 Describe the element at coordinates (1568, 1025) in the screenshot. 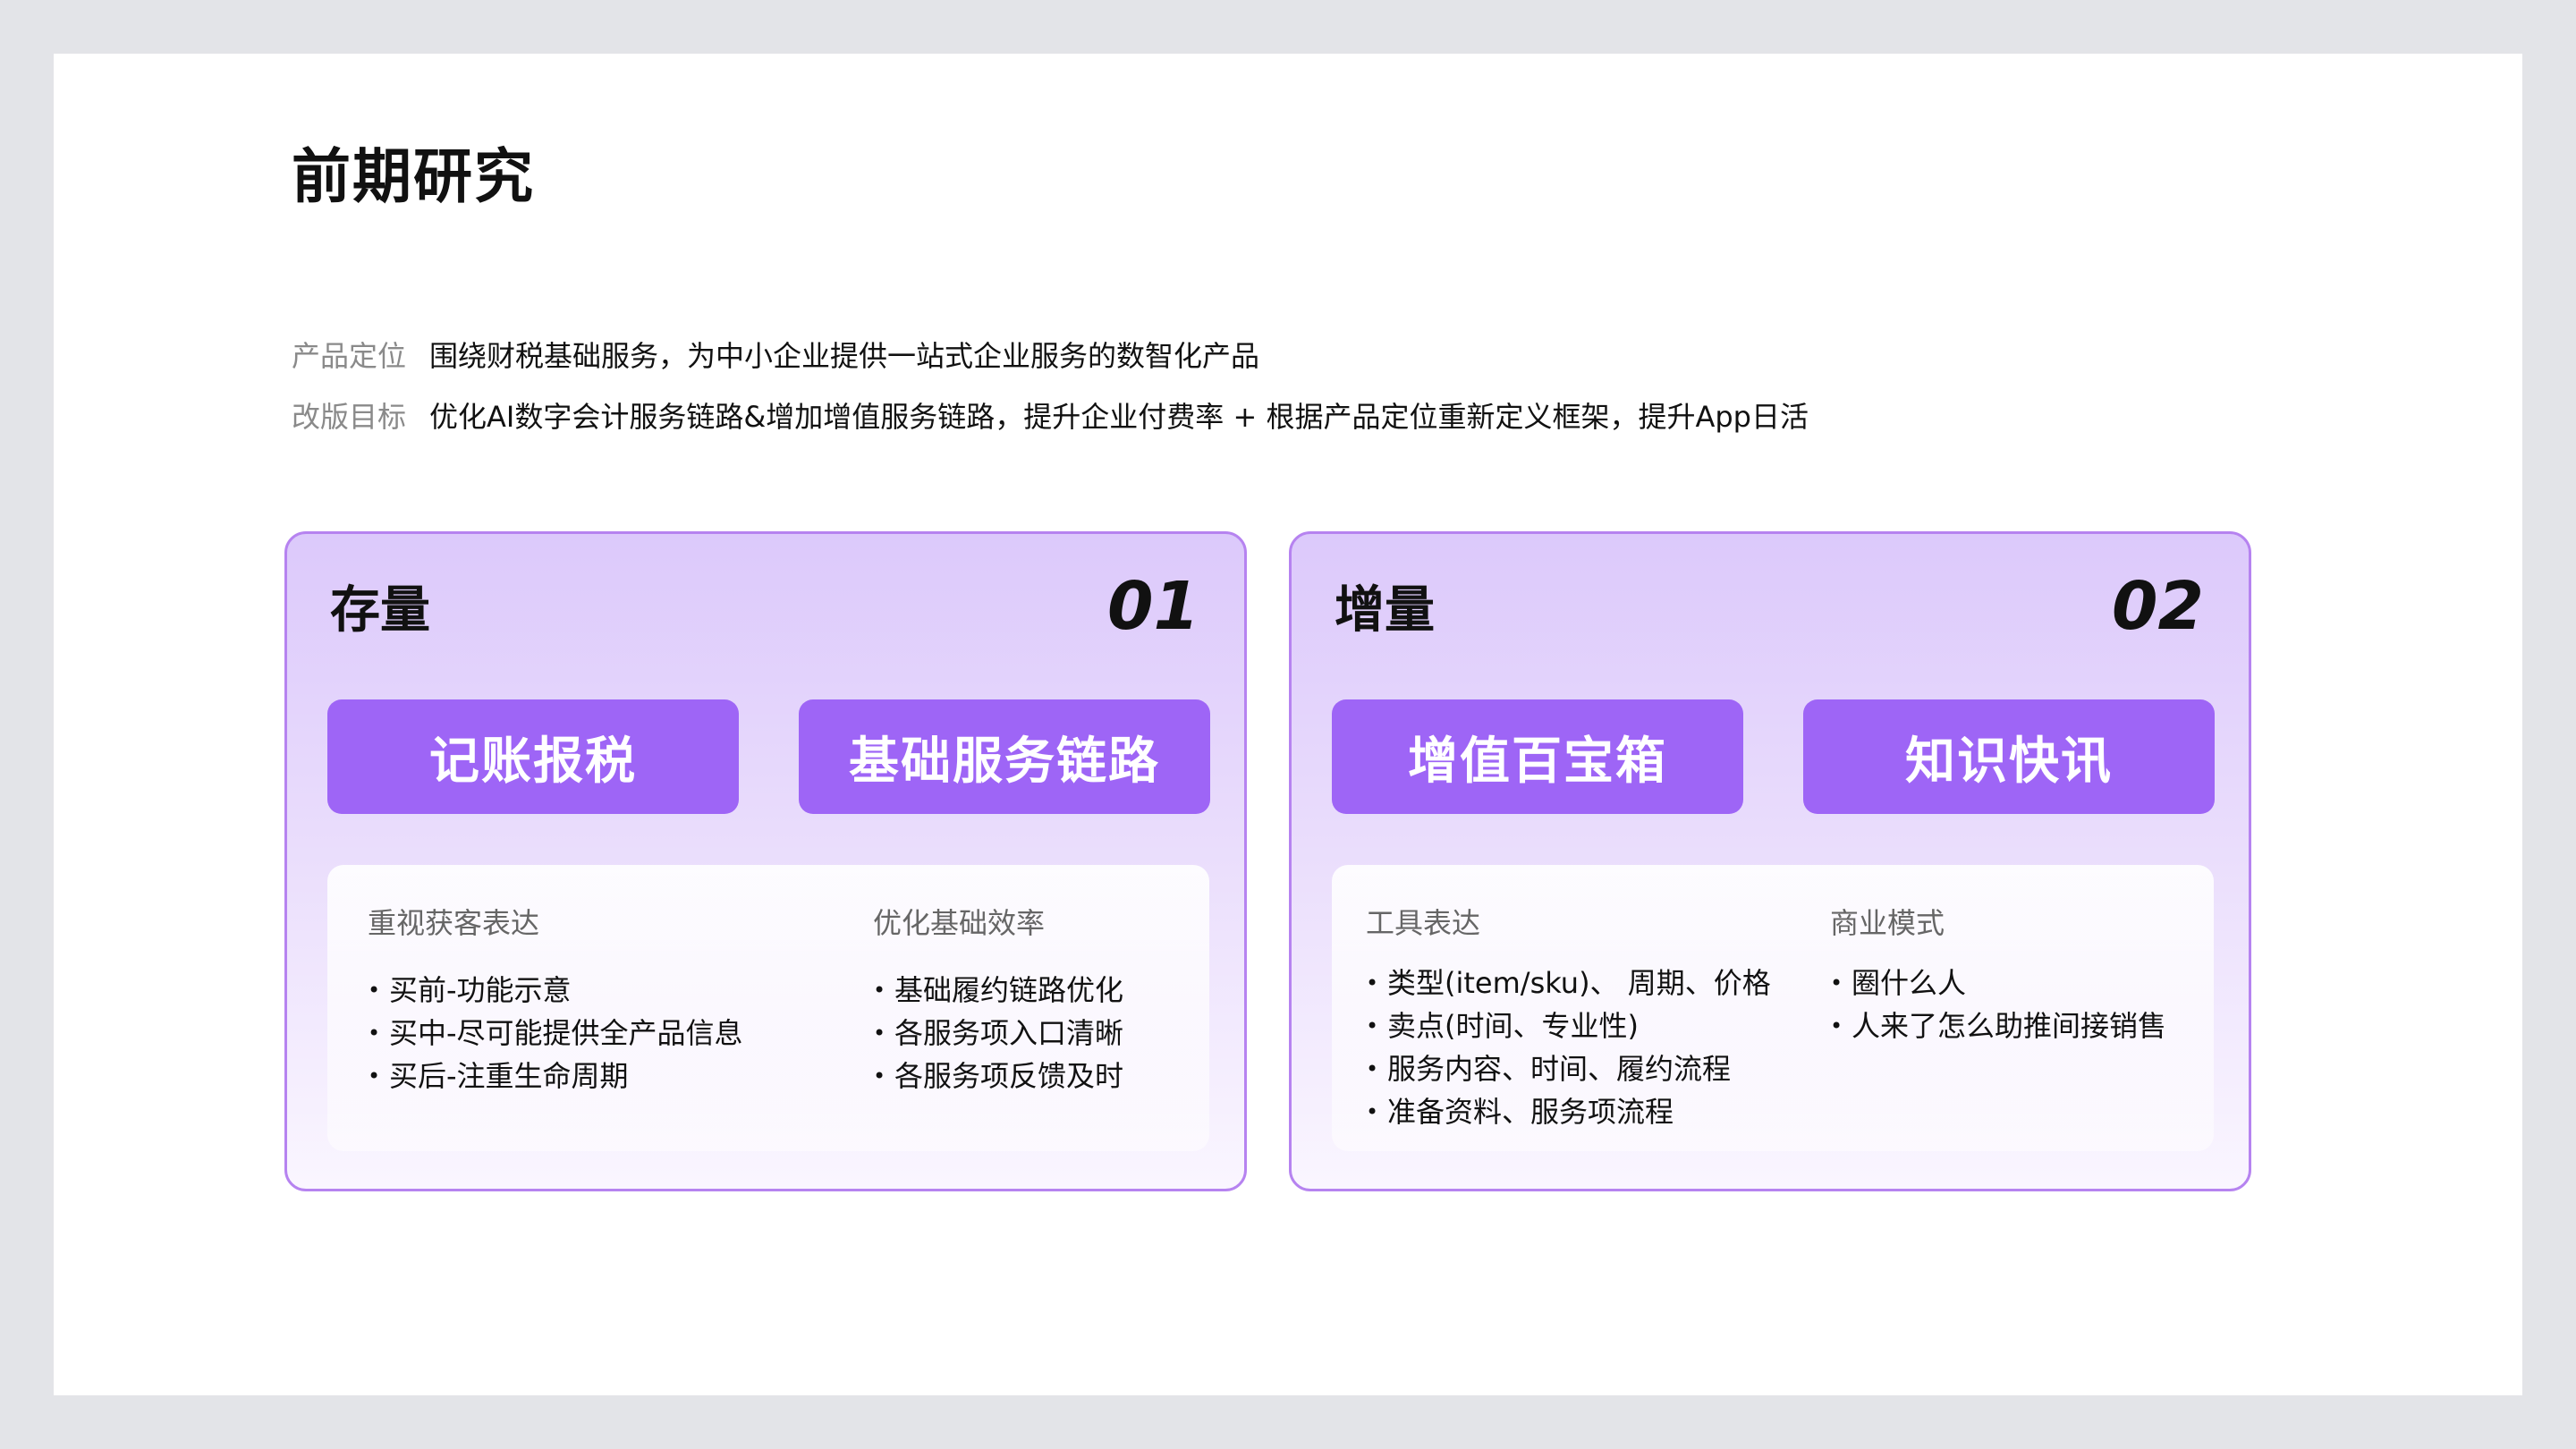

I see `list-item: 卖点(时间、专业性)` at that location.